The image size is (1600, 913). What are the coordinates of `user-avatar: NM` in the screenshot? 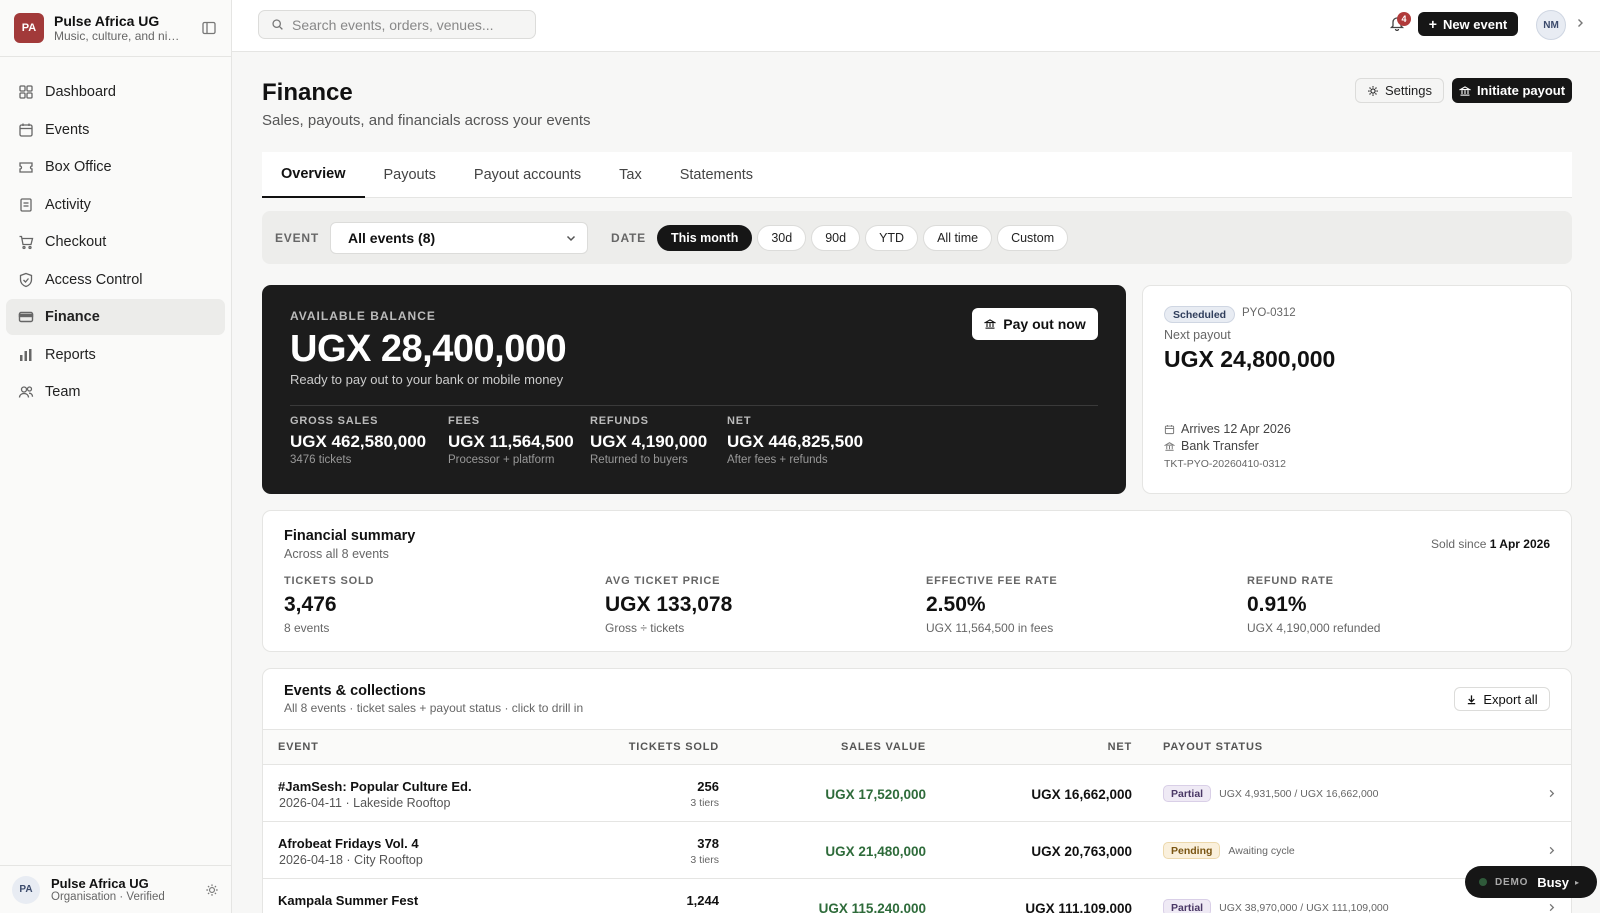 It's located at (1551, 25).